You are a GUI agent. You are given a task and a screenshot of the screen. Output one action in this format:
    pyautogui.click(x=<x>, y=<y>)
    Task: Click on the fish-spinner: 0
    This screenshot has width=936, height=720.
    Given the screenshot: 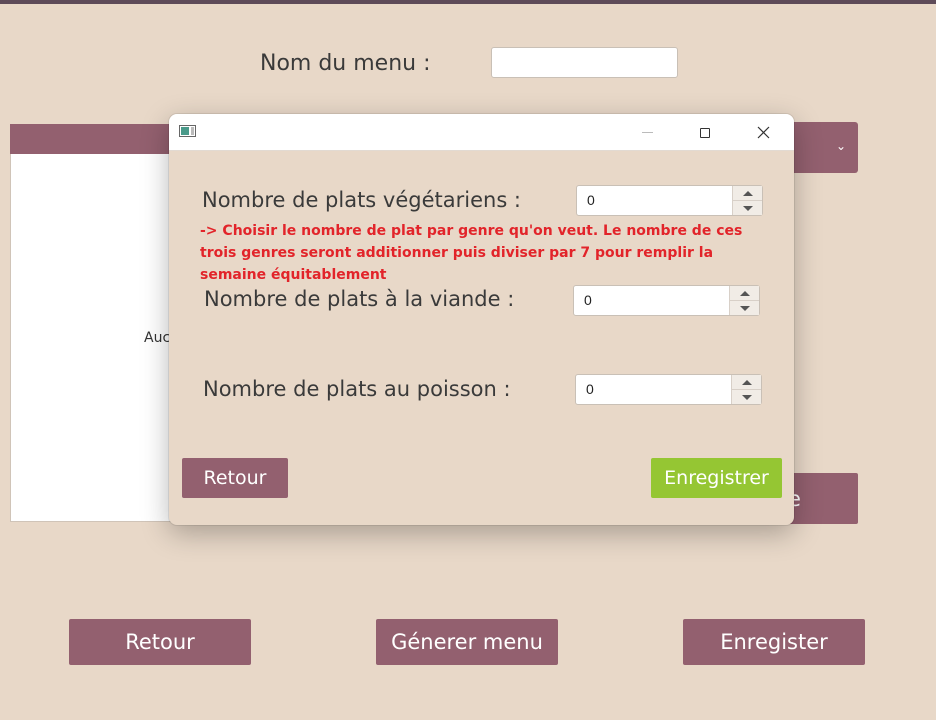 What is the action you would take?
    pyautogui.click(x=668, y=389)
    